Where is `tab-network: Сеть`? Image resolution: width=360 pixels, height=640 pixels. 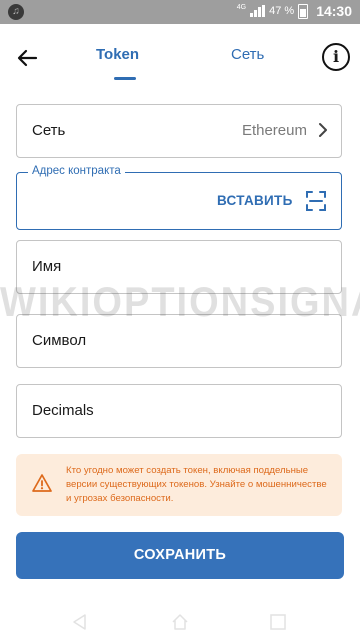 tab-network: Сеть is located at coordinates (247, 54).